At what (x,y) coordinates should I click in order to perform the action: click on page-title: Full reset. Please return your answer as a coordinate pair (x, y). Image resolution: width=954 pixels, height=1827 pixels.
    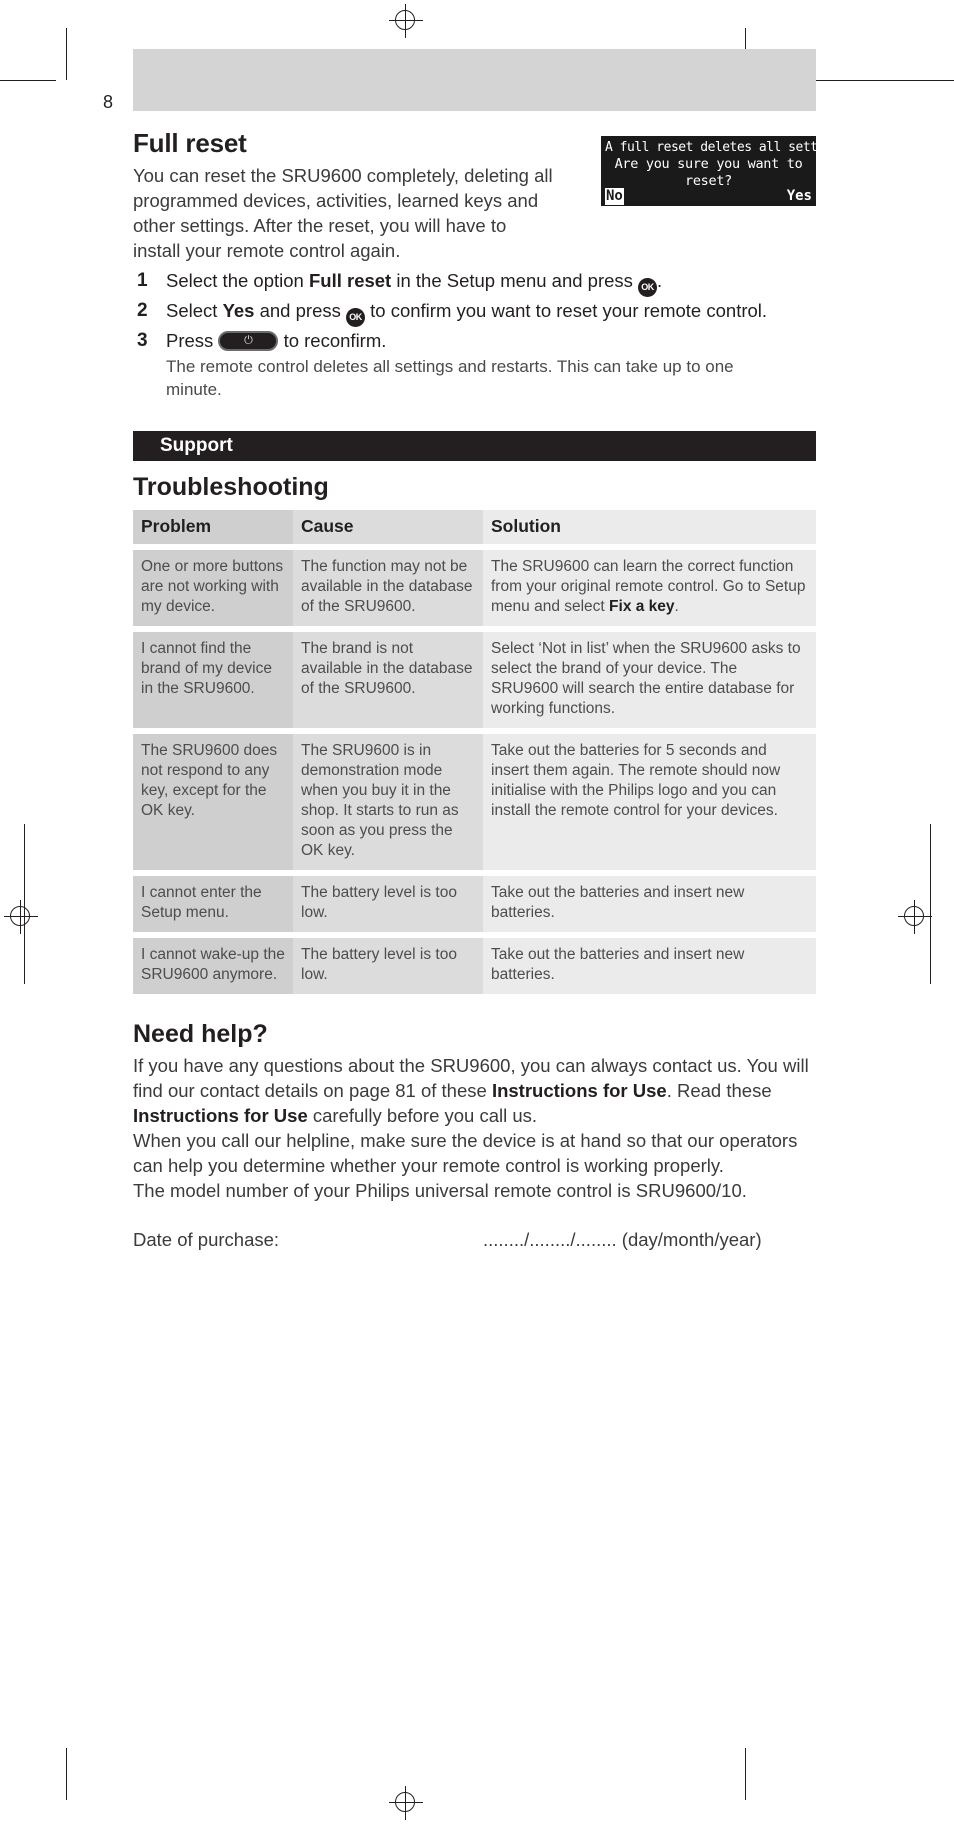
    Looking at the image, I should click on (190, 143).